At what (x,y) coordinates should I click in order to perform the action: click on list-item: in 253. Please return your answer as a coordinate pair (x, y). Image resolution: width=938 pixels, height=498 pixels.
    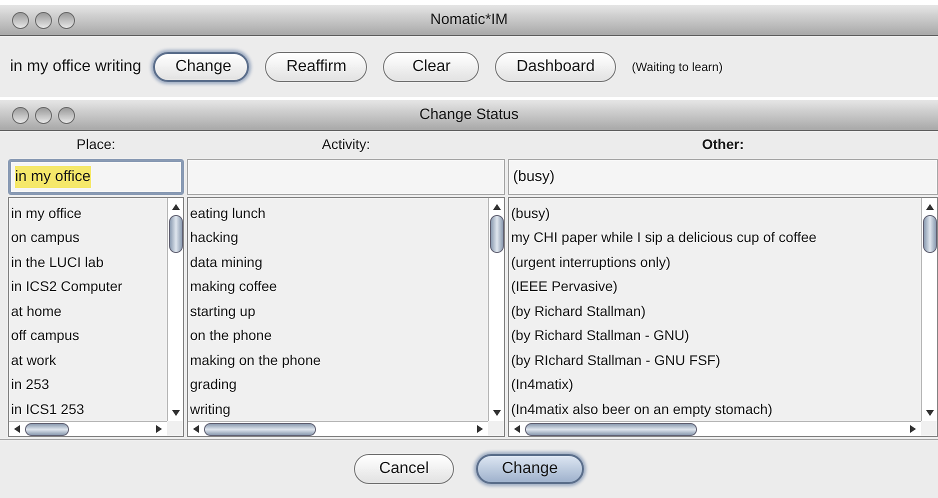
    Looking at the image, I should click on (88, 384).